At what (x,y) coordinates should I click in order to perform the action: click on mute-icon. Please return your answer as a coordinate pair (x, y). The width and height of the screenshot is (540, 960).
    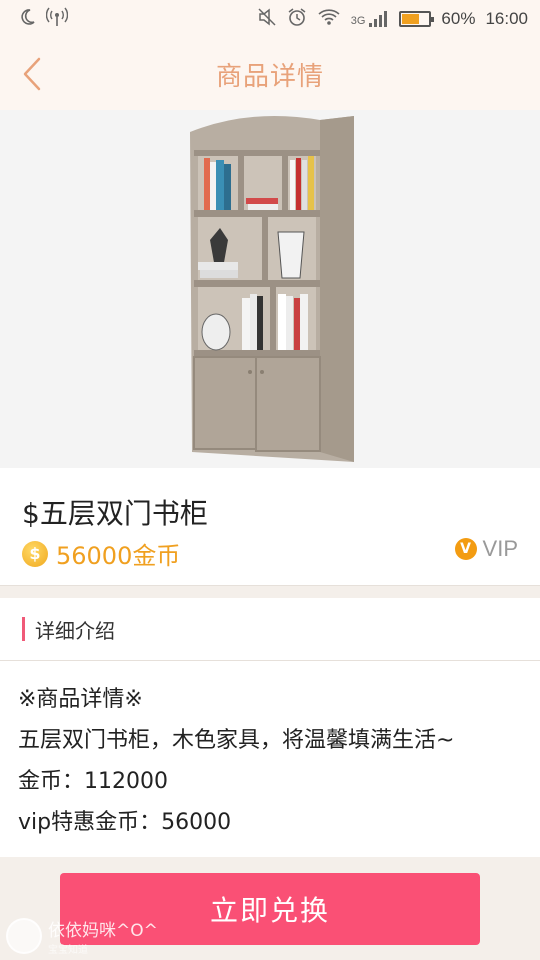
    Looking at the image, I should click on (267, 19).